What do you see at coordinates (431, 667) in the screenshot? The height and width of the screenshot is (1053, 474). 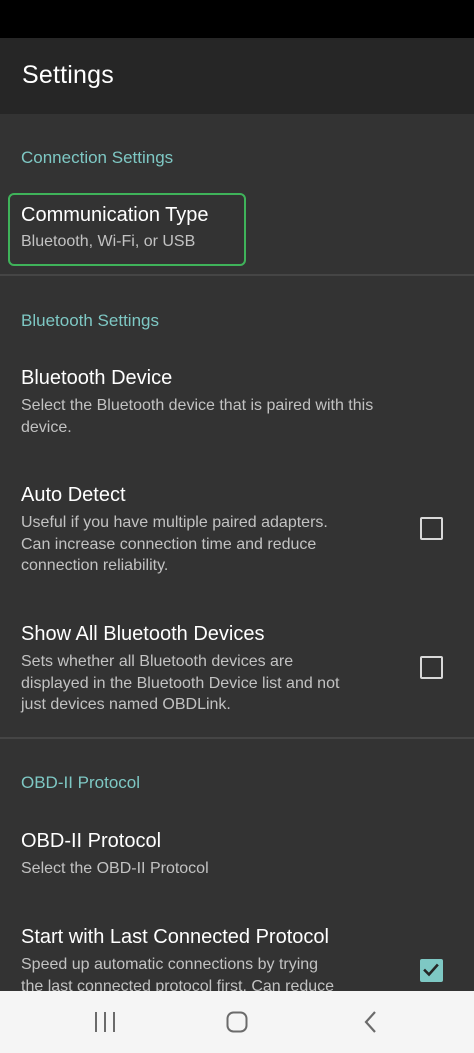 I see `show-all-bluetooth-checkbox` at bounding box center [431, 667].